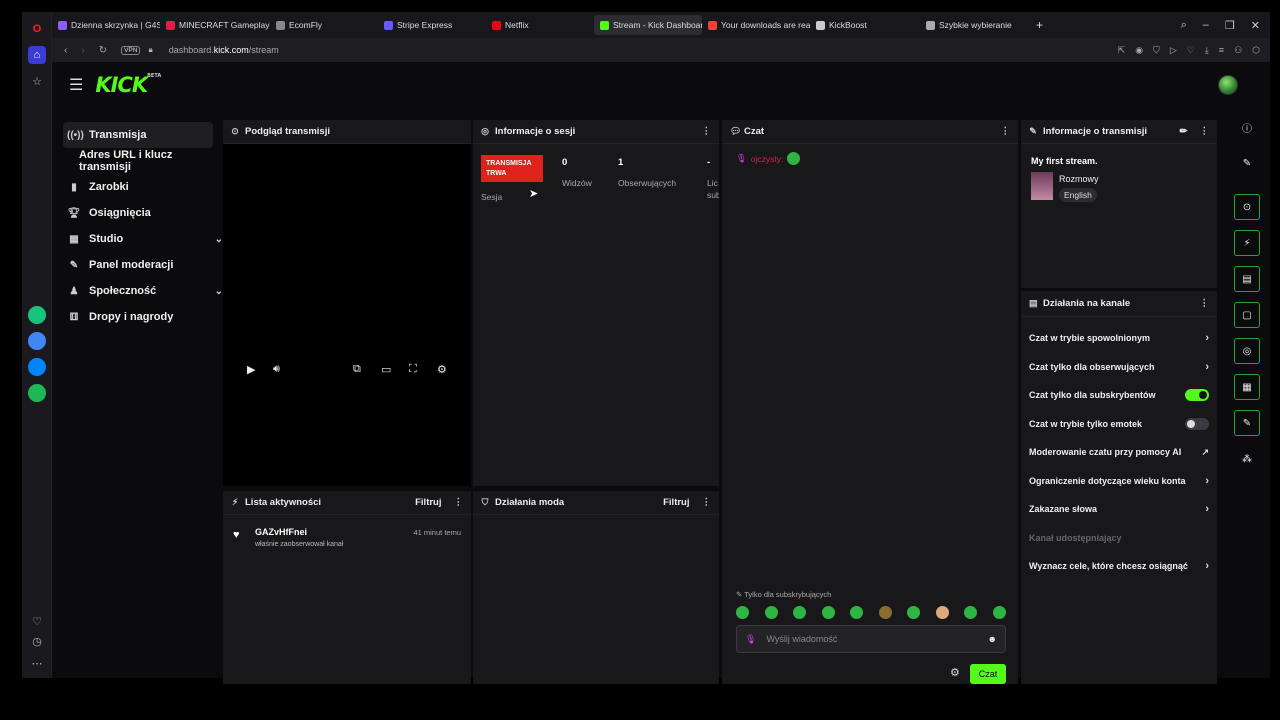  Describe the element at coordinates (37, 55) in the screenshot. I see `home-icon: ⌂` at that location.